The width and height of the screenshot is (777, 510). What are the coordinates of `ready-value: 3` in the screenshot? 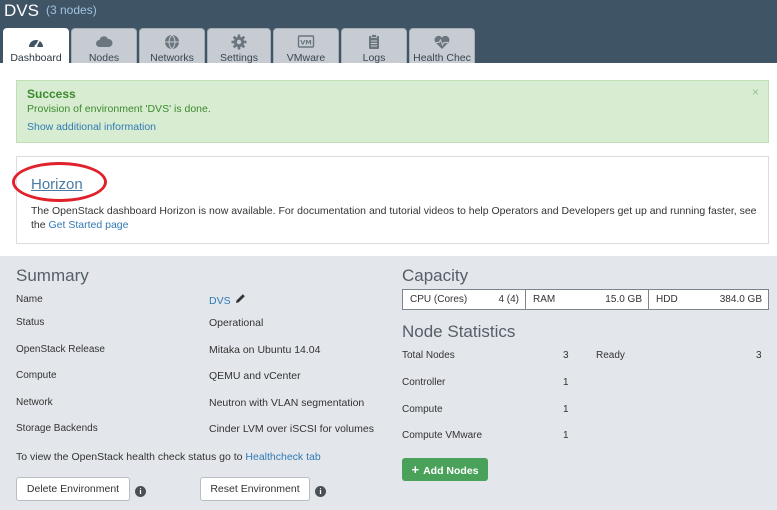 It's located at (759, 355).